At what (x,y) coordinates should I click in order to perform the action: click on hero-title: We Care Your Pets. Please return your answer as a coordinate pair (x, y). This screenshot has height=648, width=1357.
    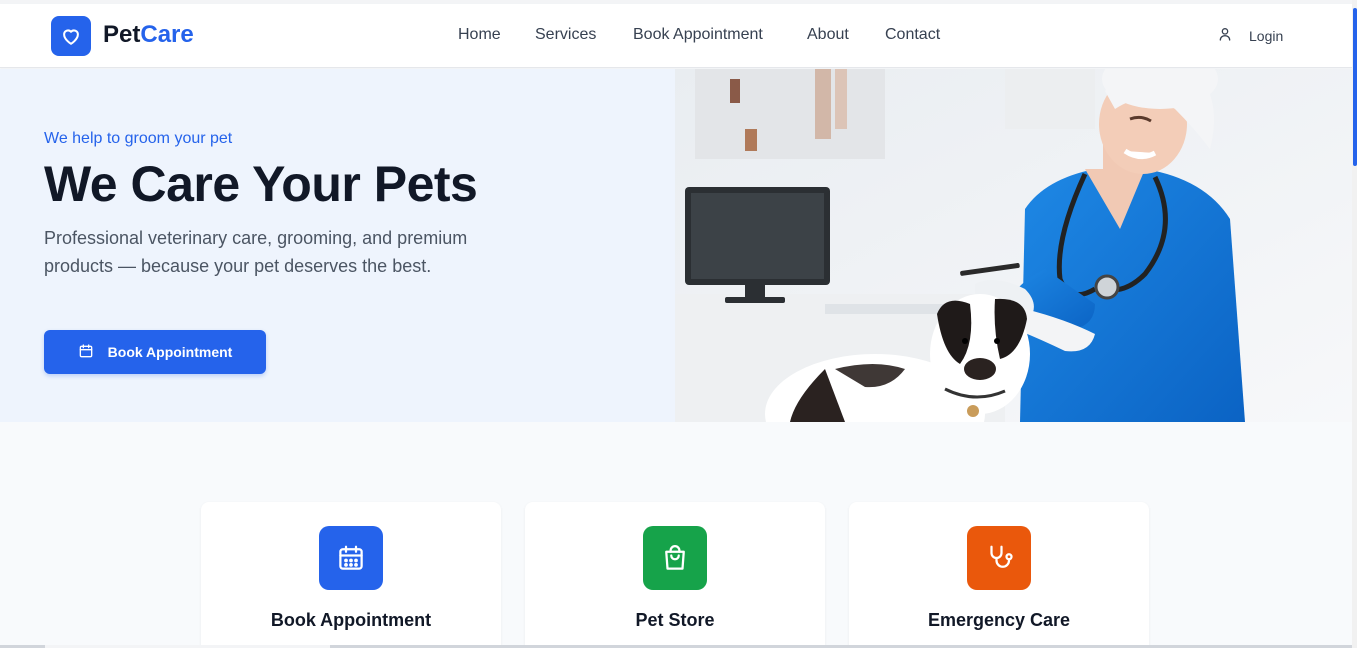
    Looking at the image, I should click on (261, 184).